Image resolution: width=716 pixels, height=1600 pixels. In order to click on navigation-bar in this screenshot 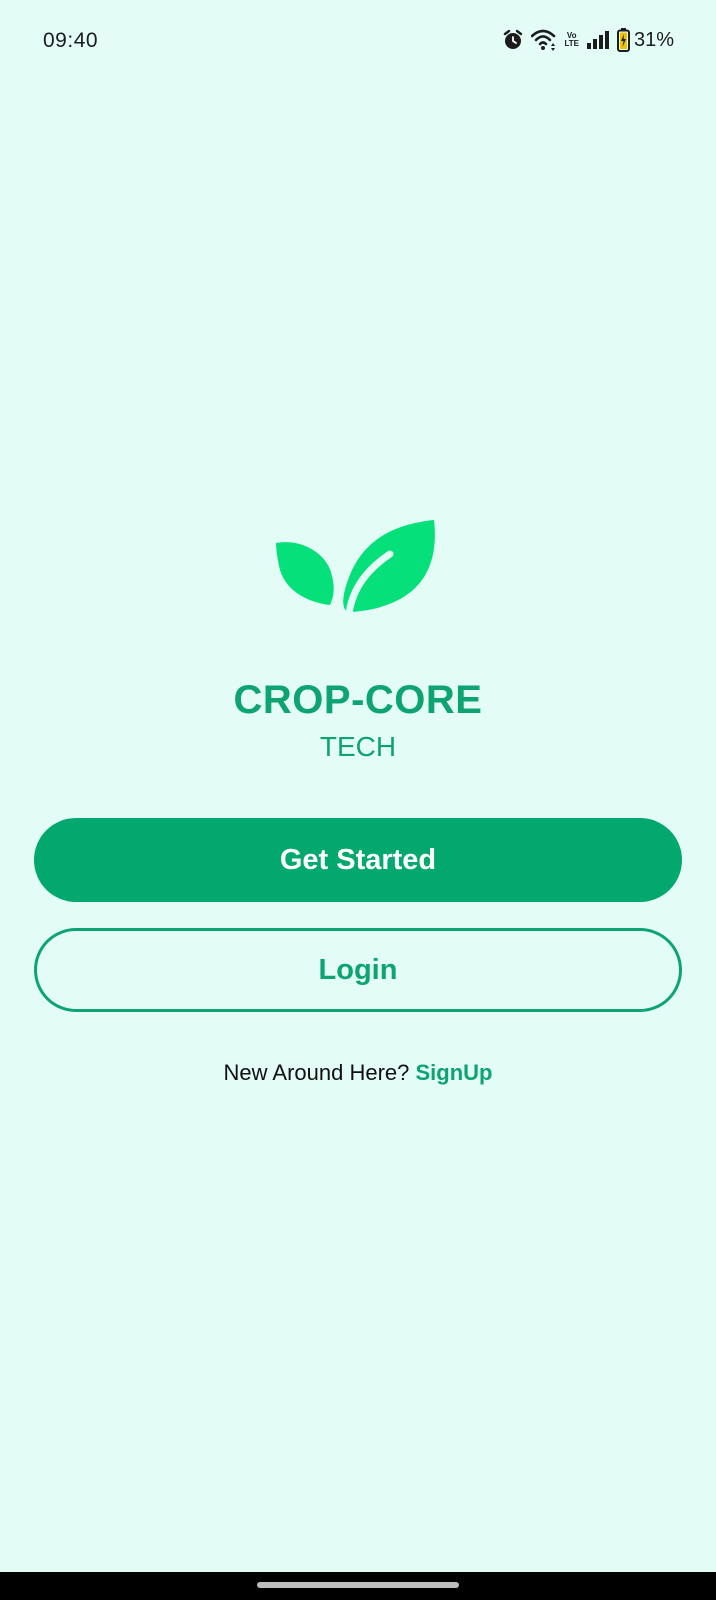, I will do `click(358, 1586)`.